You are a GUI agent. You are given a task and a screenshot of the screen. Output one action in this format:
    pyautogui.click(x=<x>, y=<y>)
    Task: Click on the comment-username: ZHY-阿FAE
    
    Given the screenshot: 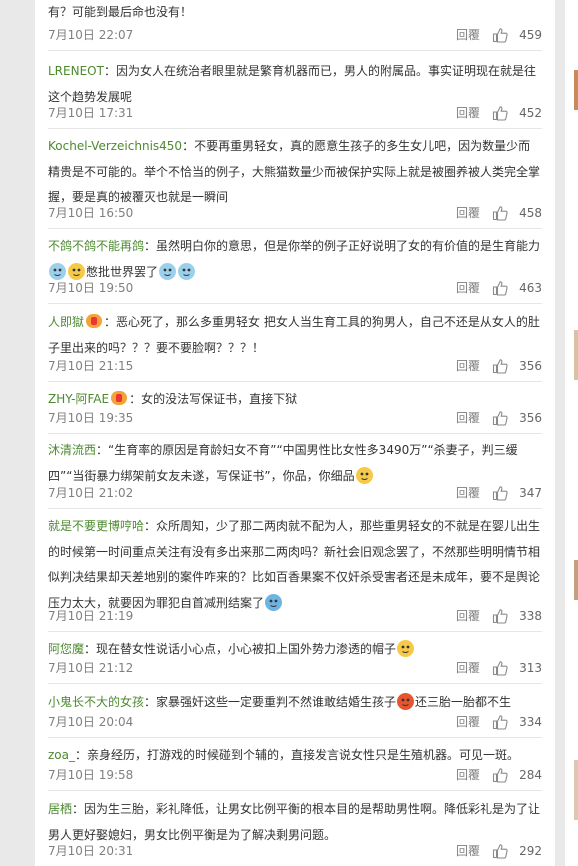 What is the action you would take?
    pyautogui.click(x=78, y=399)
    